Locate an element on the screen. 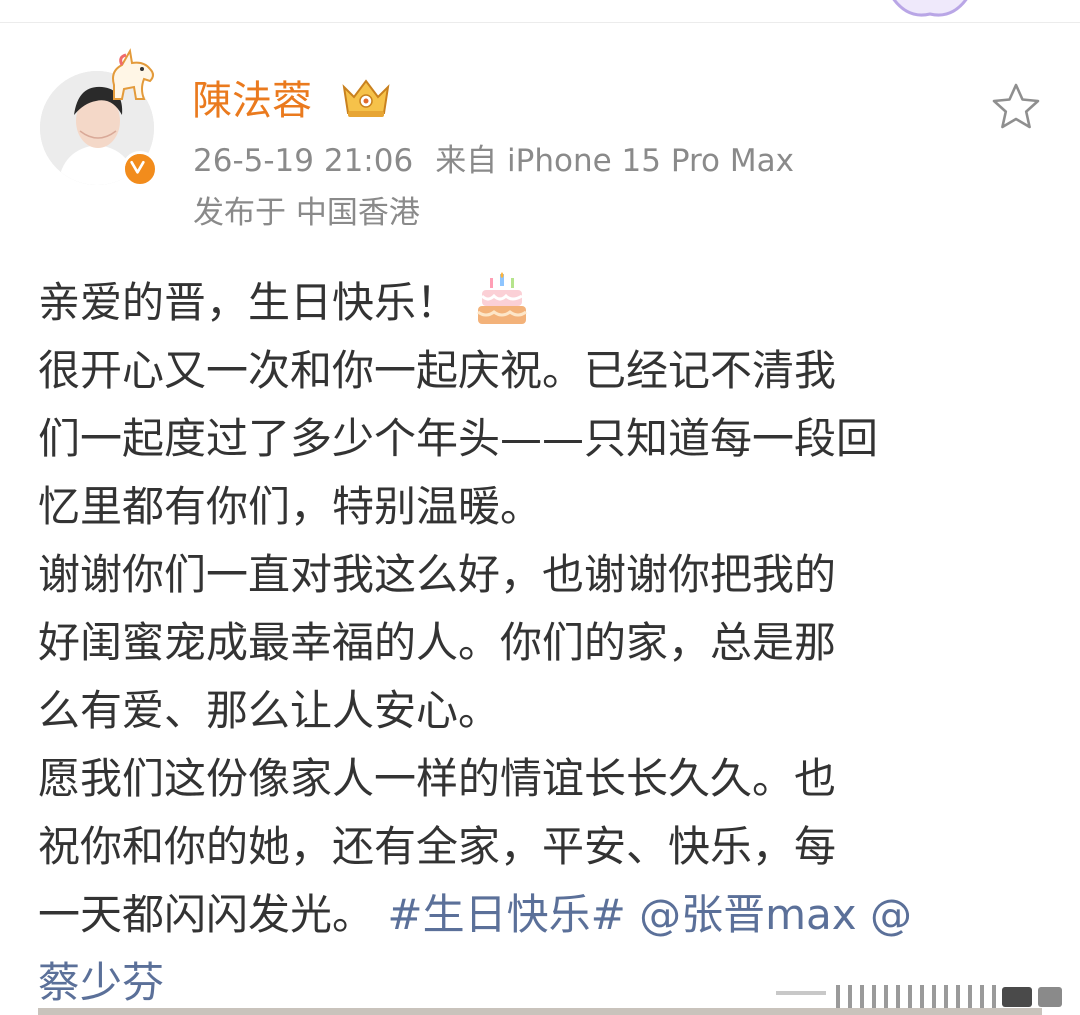  post-timestamp: 26-5-19 21:06 is located at coordinates (303, 161).